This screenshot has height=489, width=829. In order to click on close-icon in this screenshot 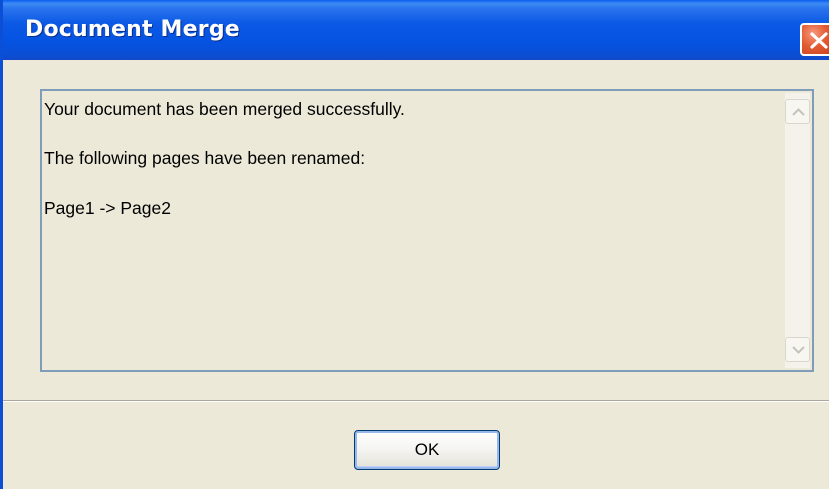, I will do `click(819, 40)`.